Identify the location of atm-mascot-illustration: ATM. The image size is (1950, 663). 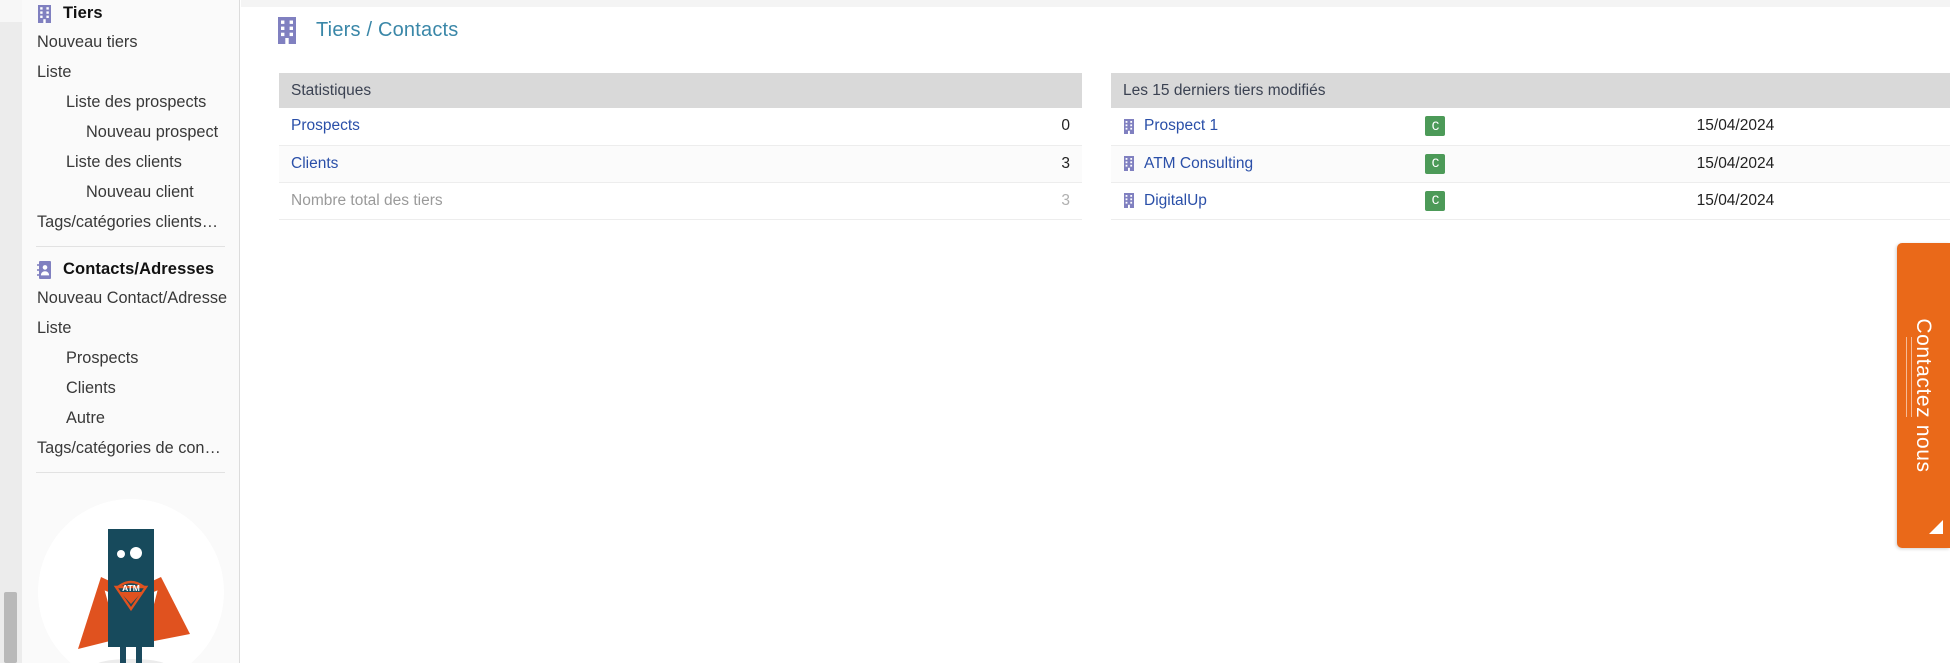
(130, 581).